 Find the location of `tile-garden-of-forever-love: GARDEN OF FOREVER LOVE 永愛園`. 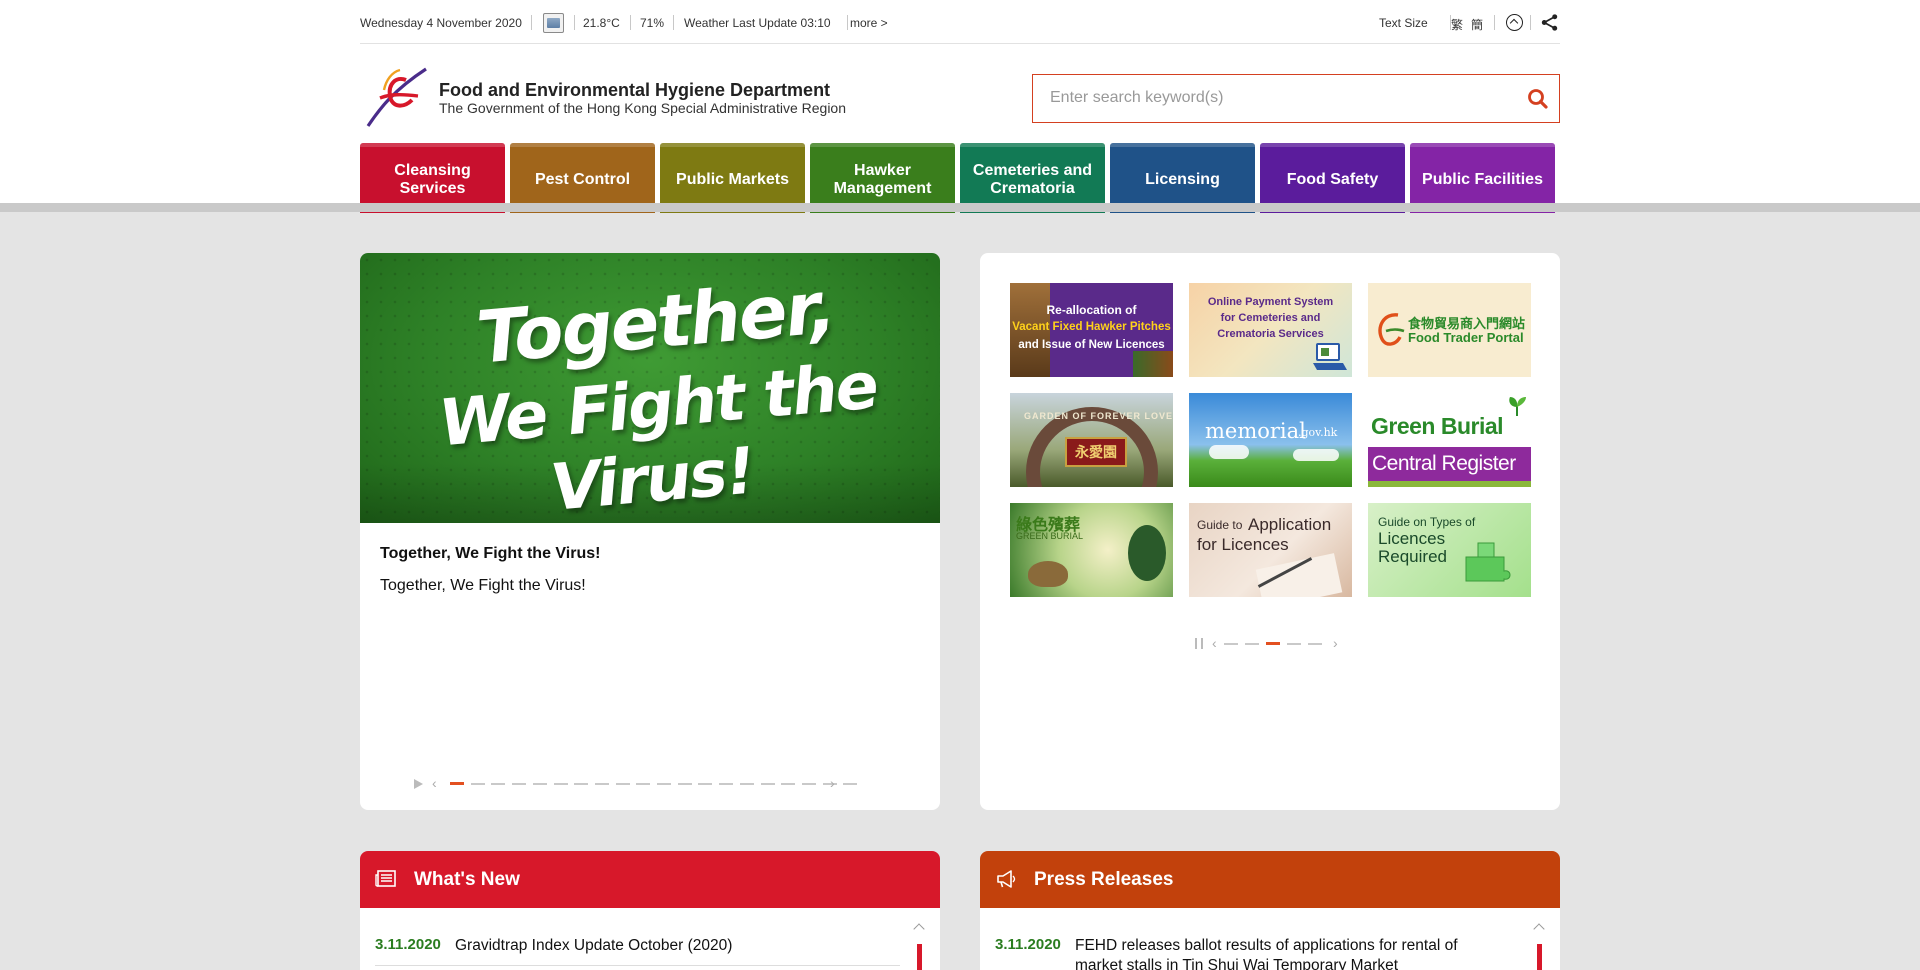

tile-garden-of-forever-love: GARDEN OF FOREVER LOVE 永愛園 is located at coordinates (1091, 440).